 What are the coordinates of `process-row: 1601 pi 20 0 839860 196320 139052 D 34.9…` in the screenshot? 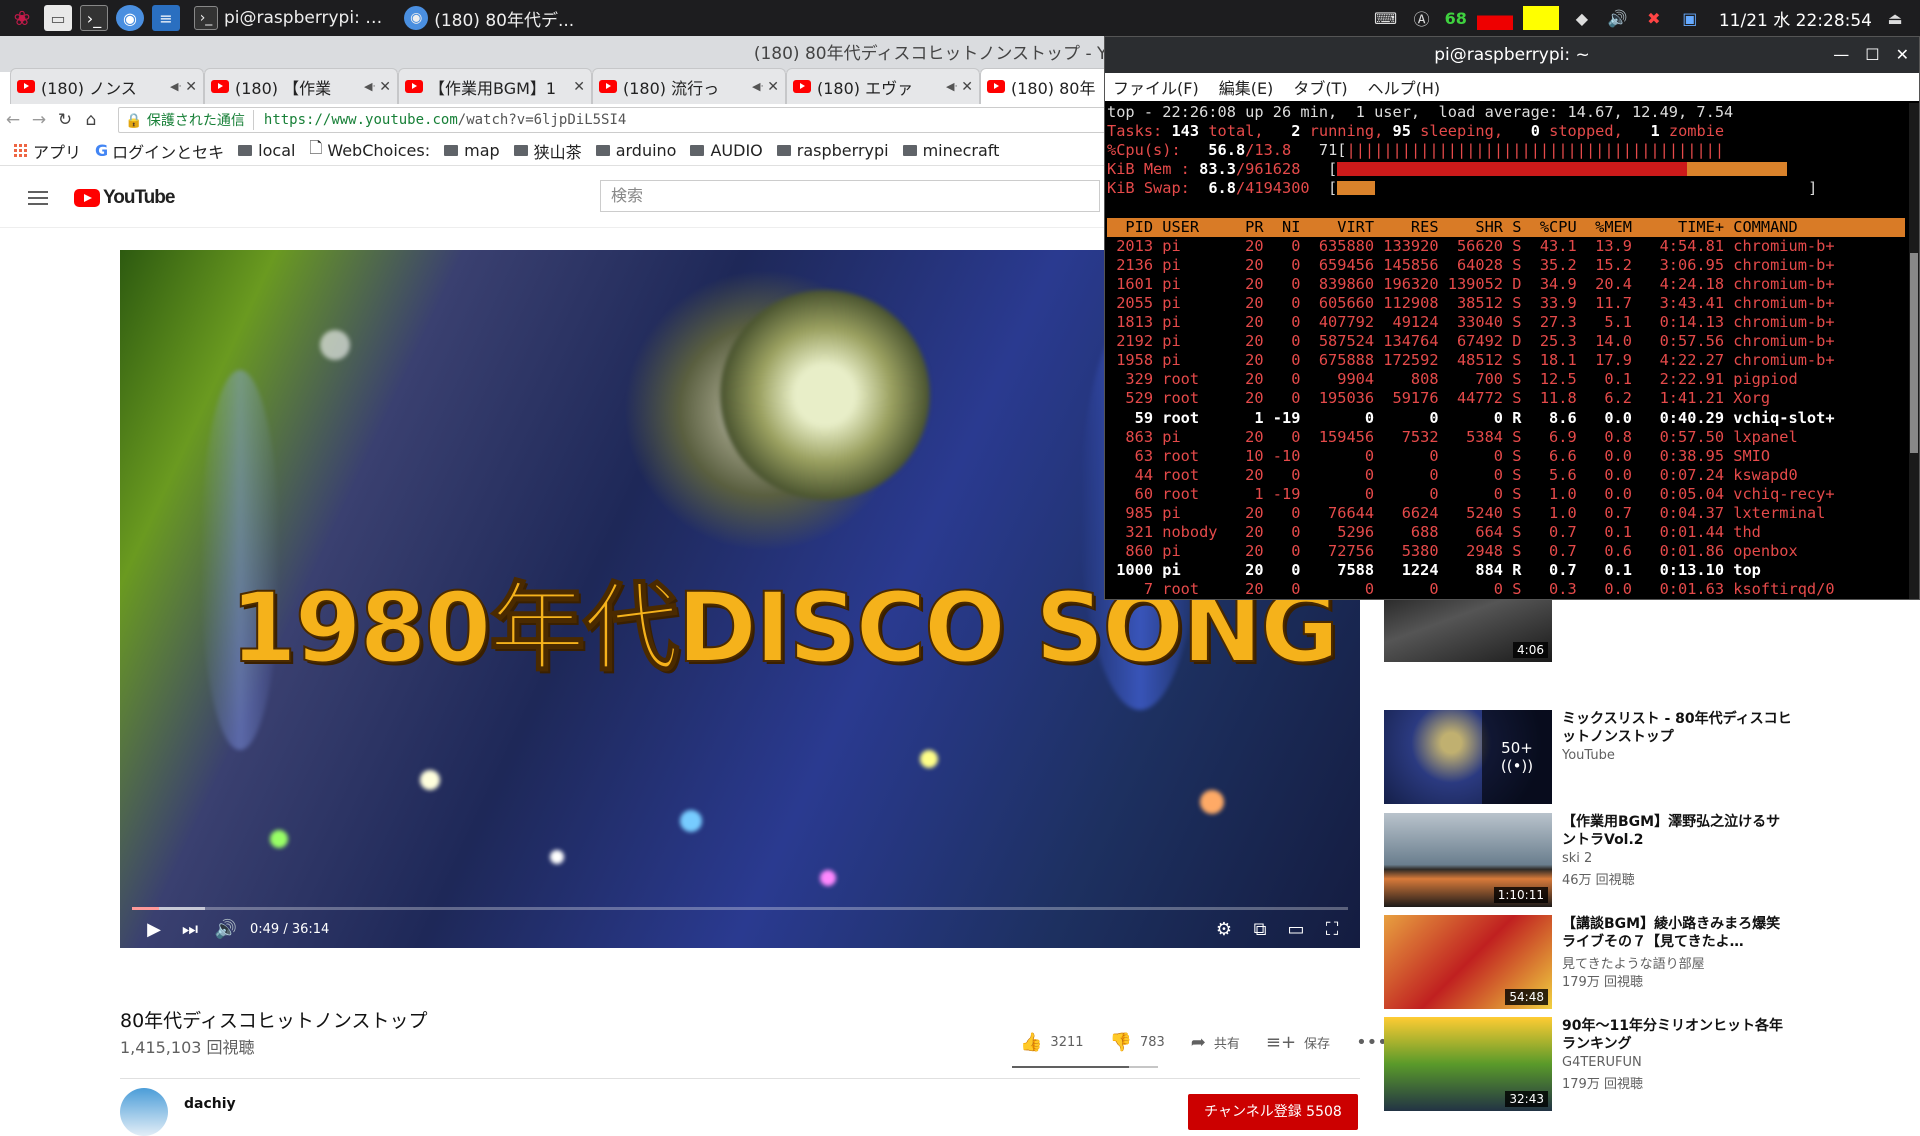 It's located at (1471, 283).